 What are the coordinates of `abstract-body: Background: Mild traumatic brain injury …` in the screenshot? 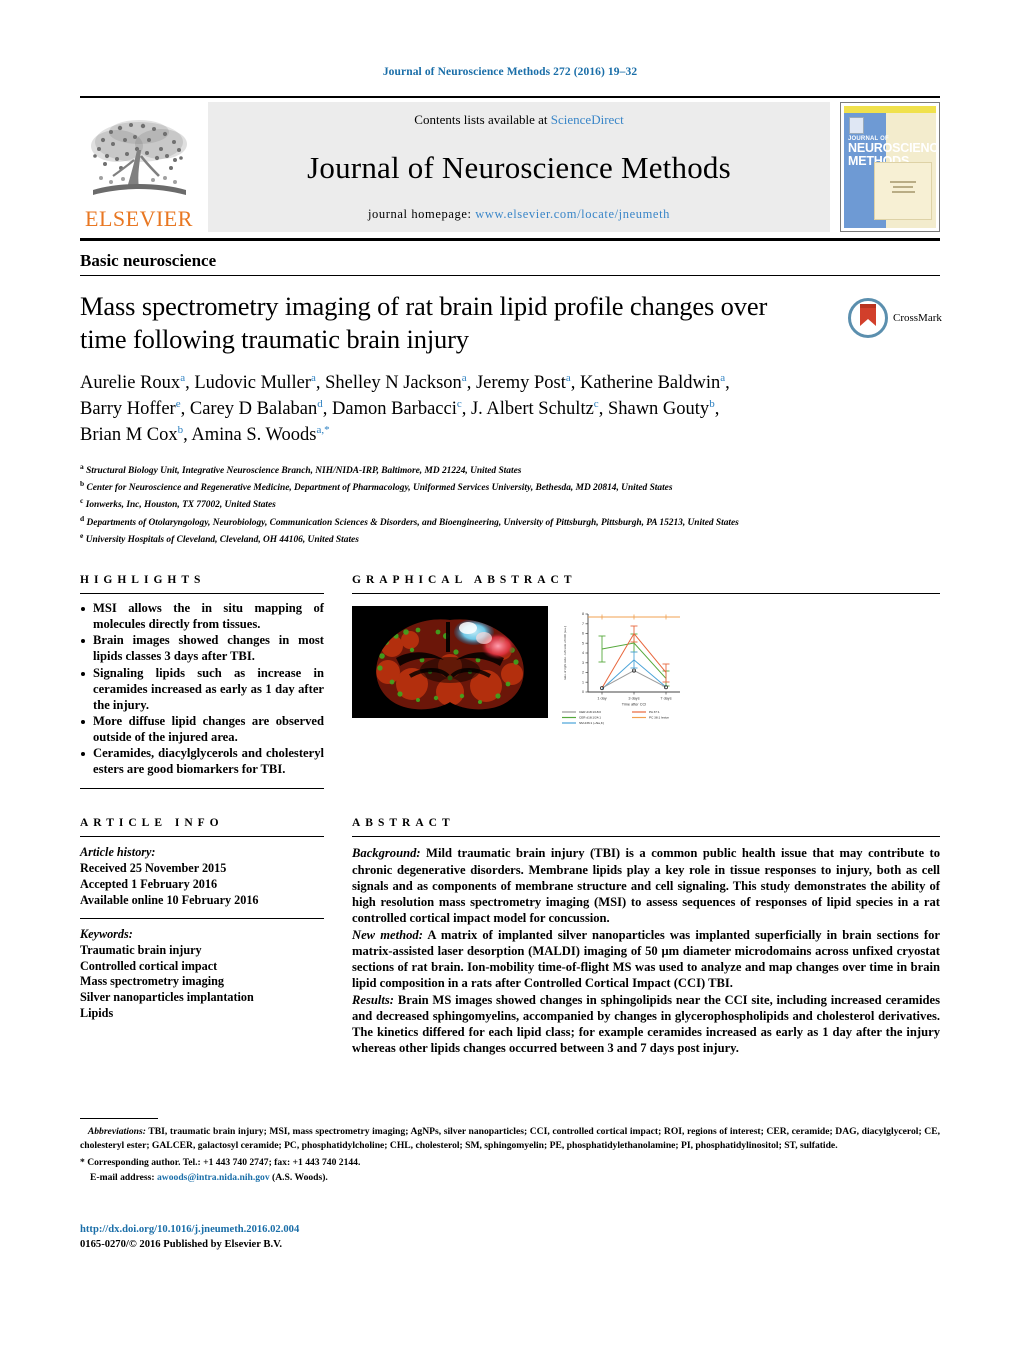 It's located at (646, 950).